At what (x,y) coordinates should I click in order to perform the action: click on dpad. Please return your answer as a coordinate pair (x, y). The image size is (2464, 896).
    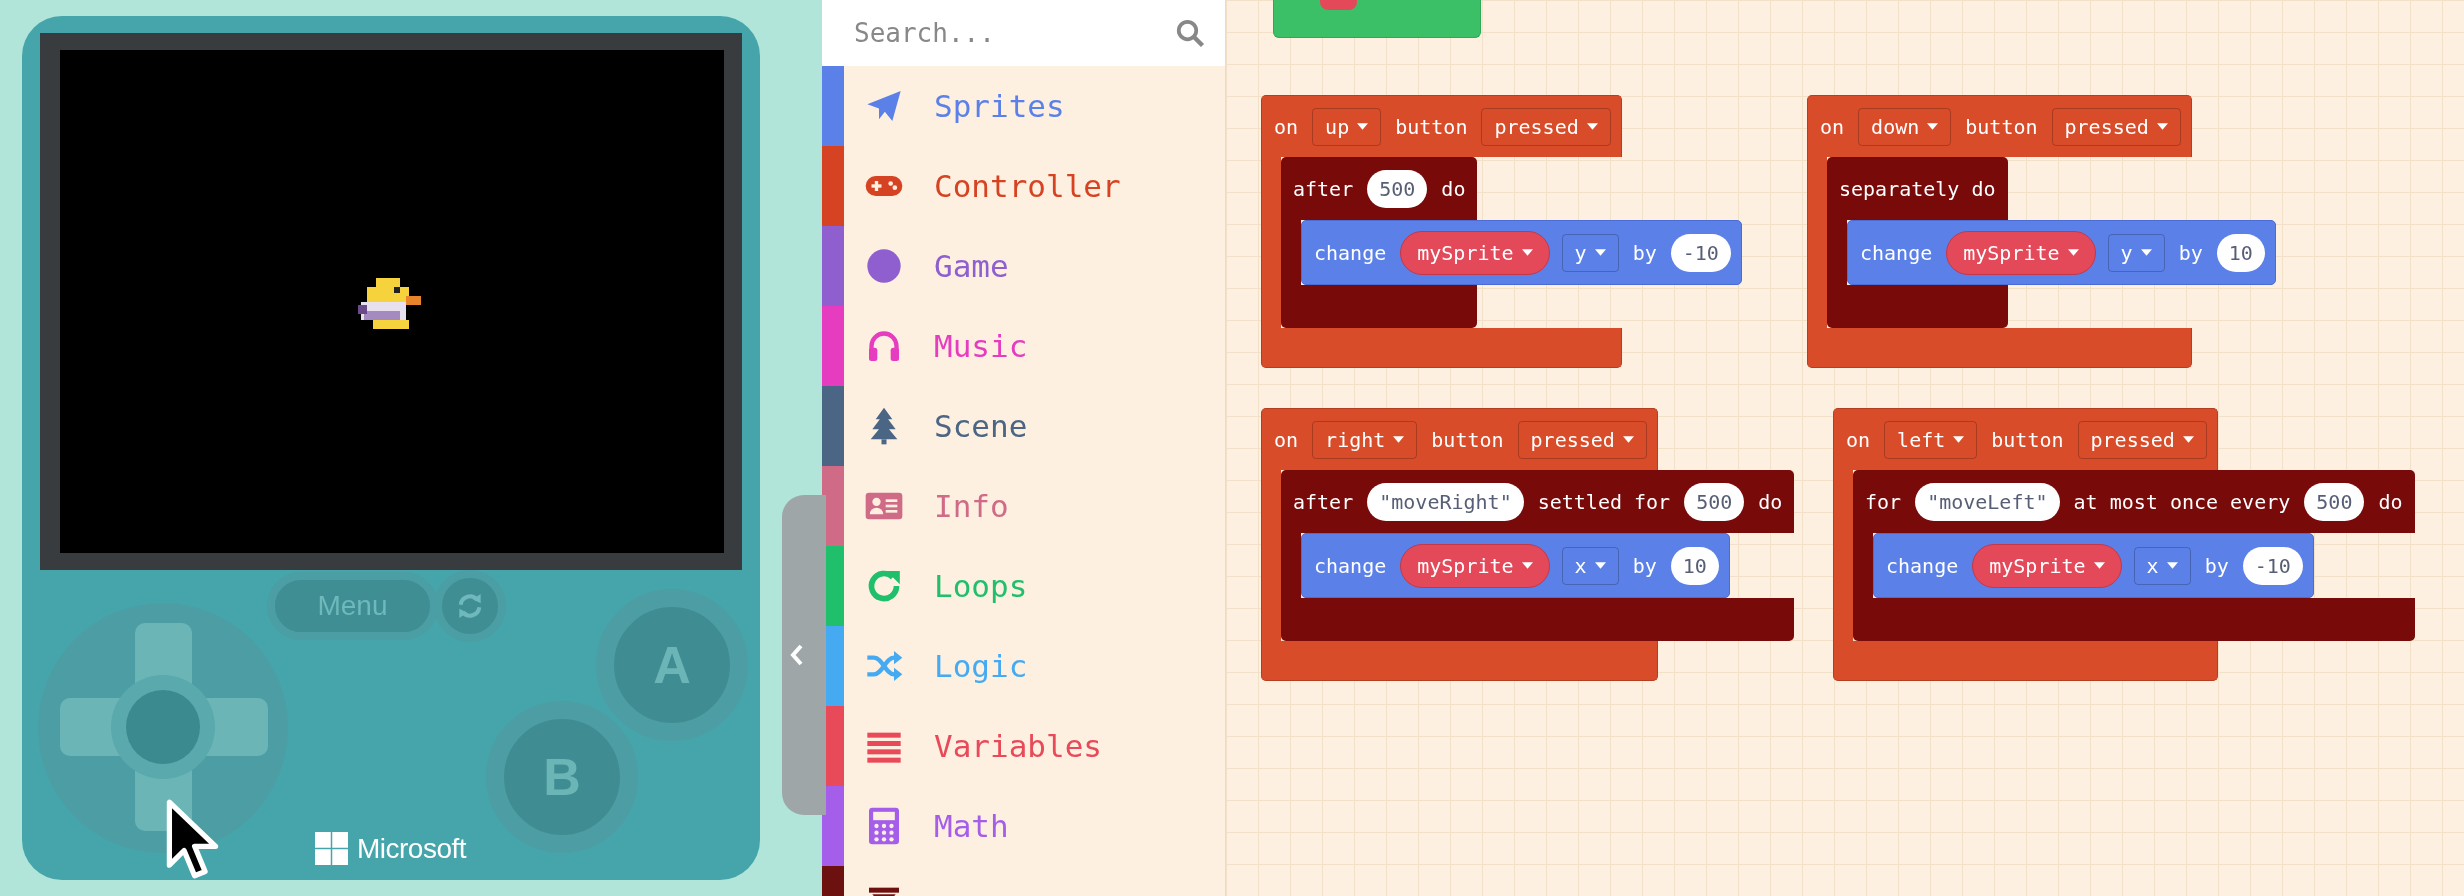
    Looking at the image, I should click on (163, 728).